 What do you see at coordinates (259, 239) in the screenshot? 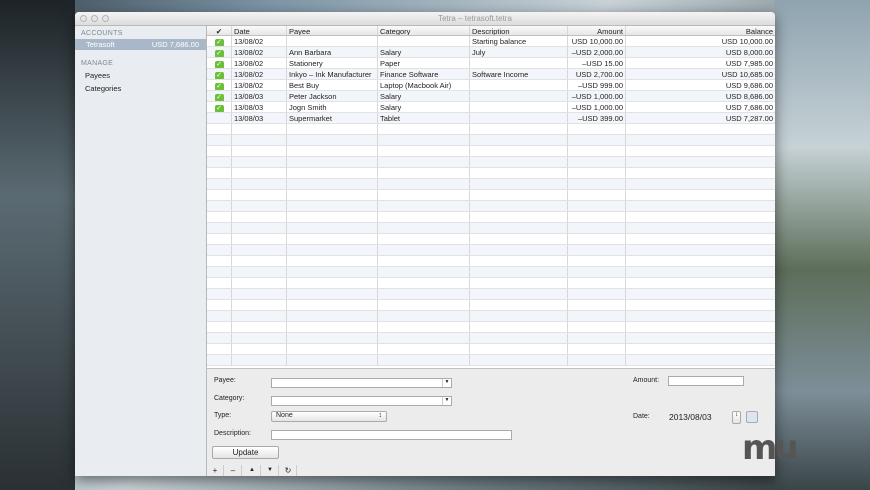
I see `date-cell` at bounding box center [259, 239].